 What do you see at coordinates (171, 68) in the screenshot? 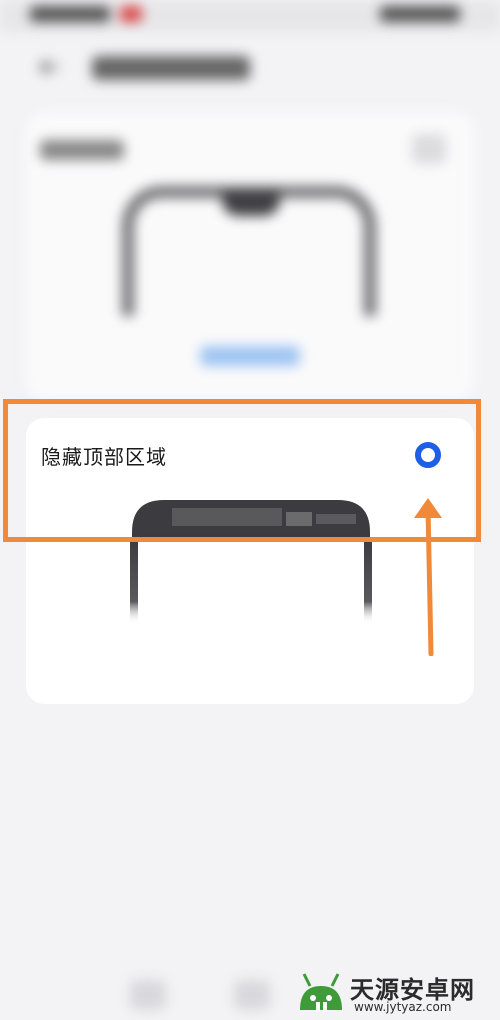
I see `page-title` at bounding box center [171, 68].